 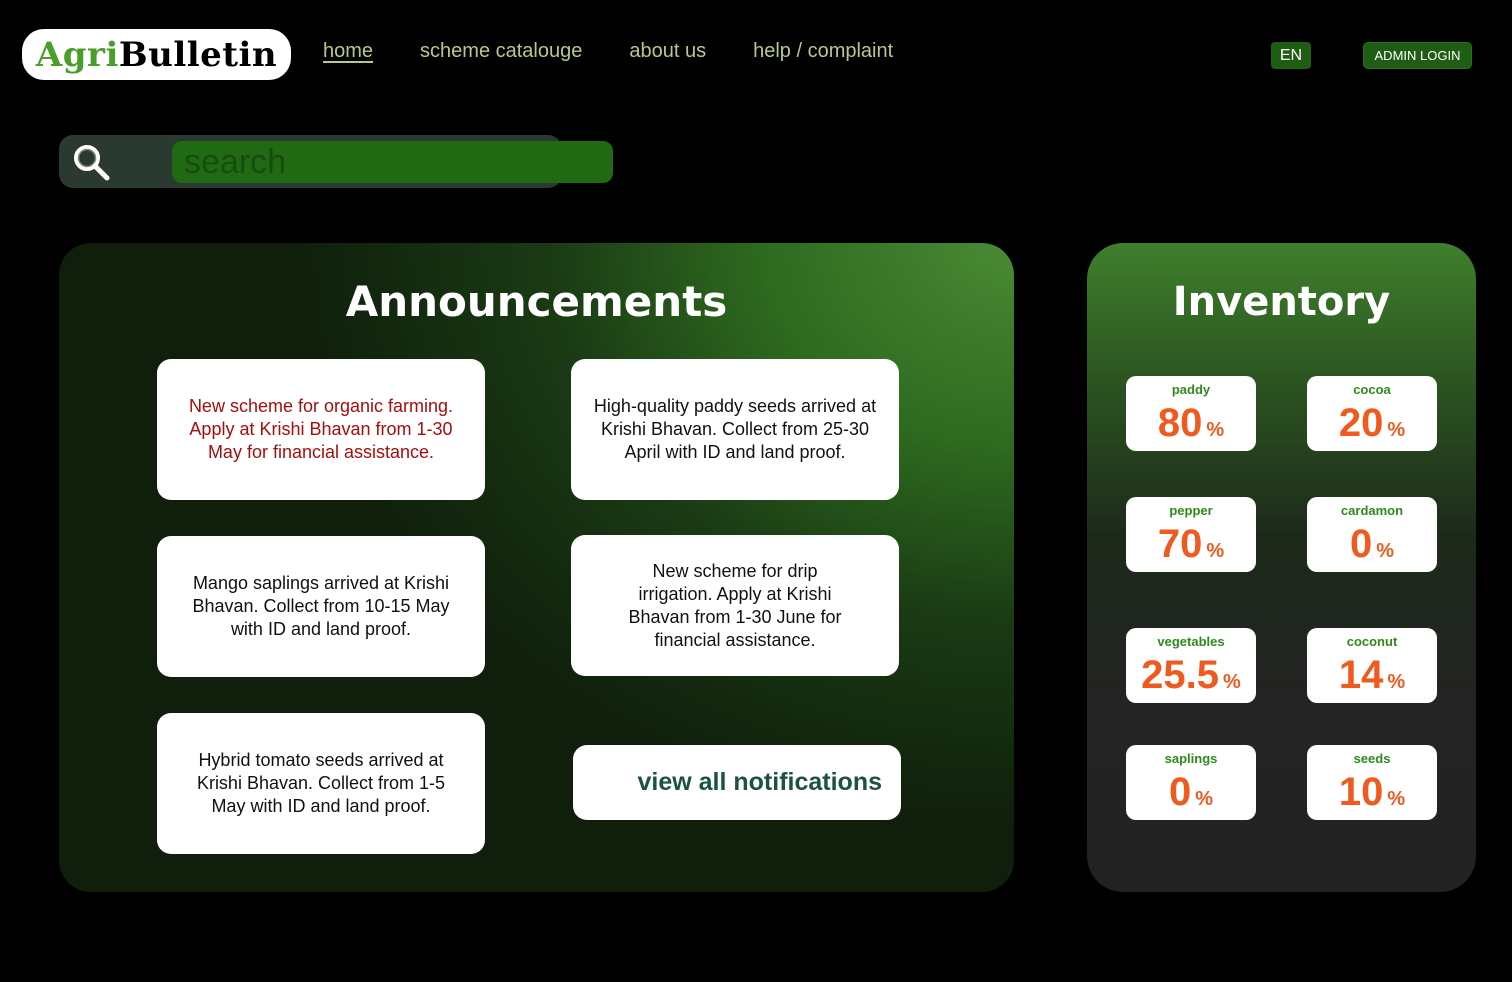 What do you see at coordinates (1372, 389) in the screenshot?
I see `inventory-item-name: cocoa` at bounding box center [1372, 389].